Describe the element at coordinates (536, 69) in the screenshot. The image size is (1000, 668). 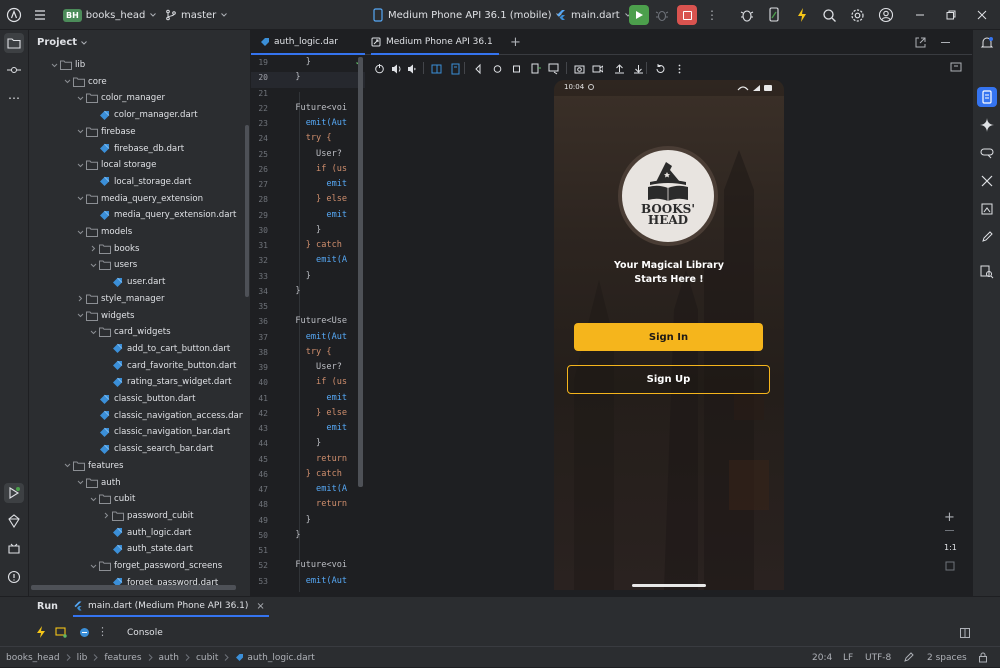
I see `fold-icon` at that location.